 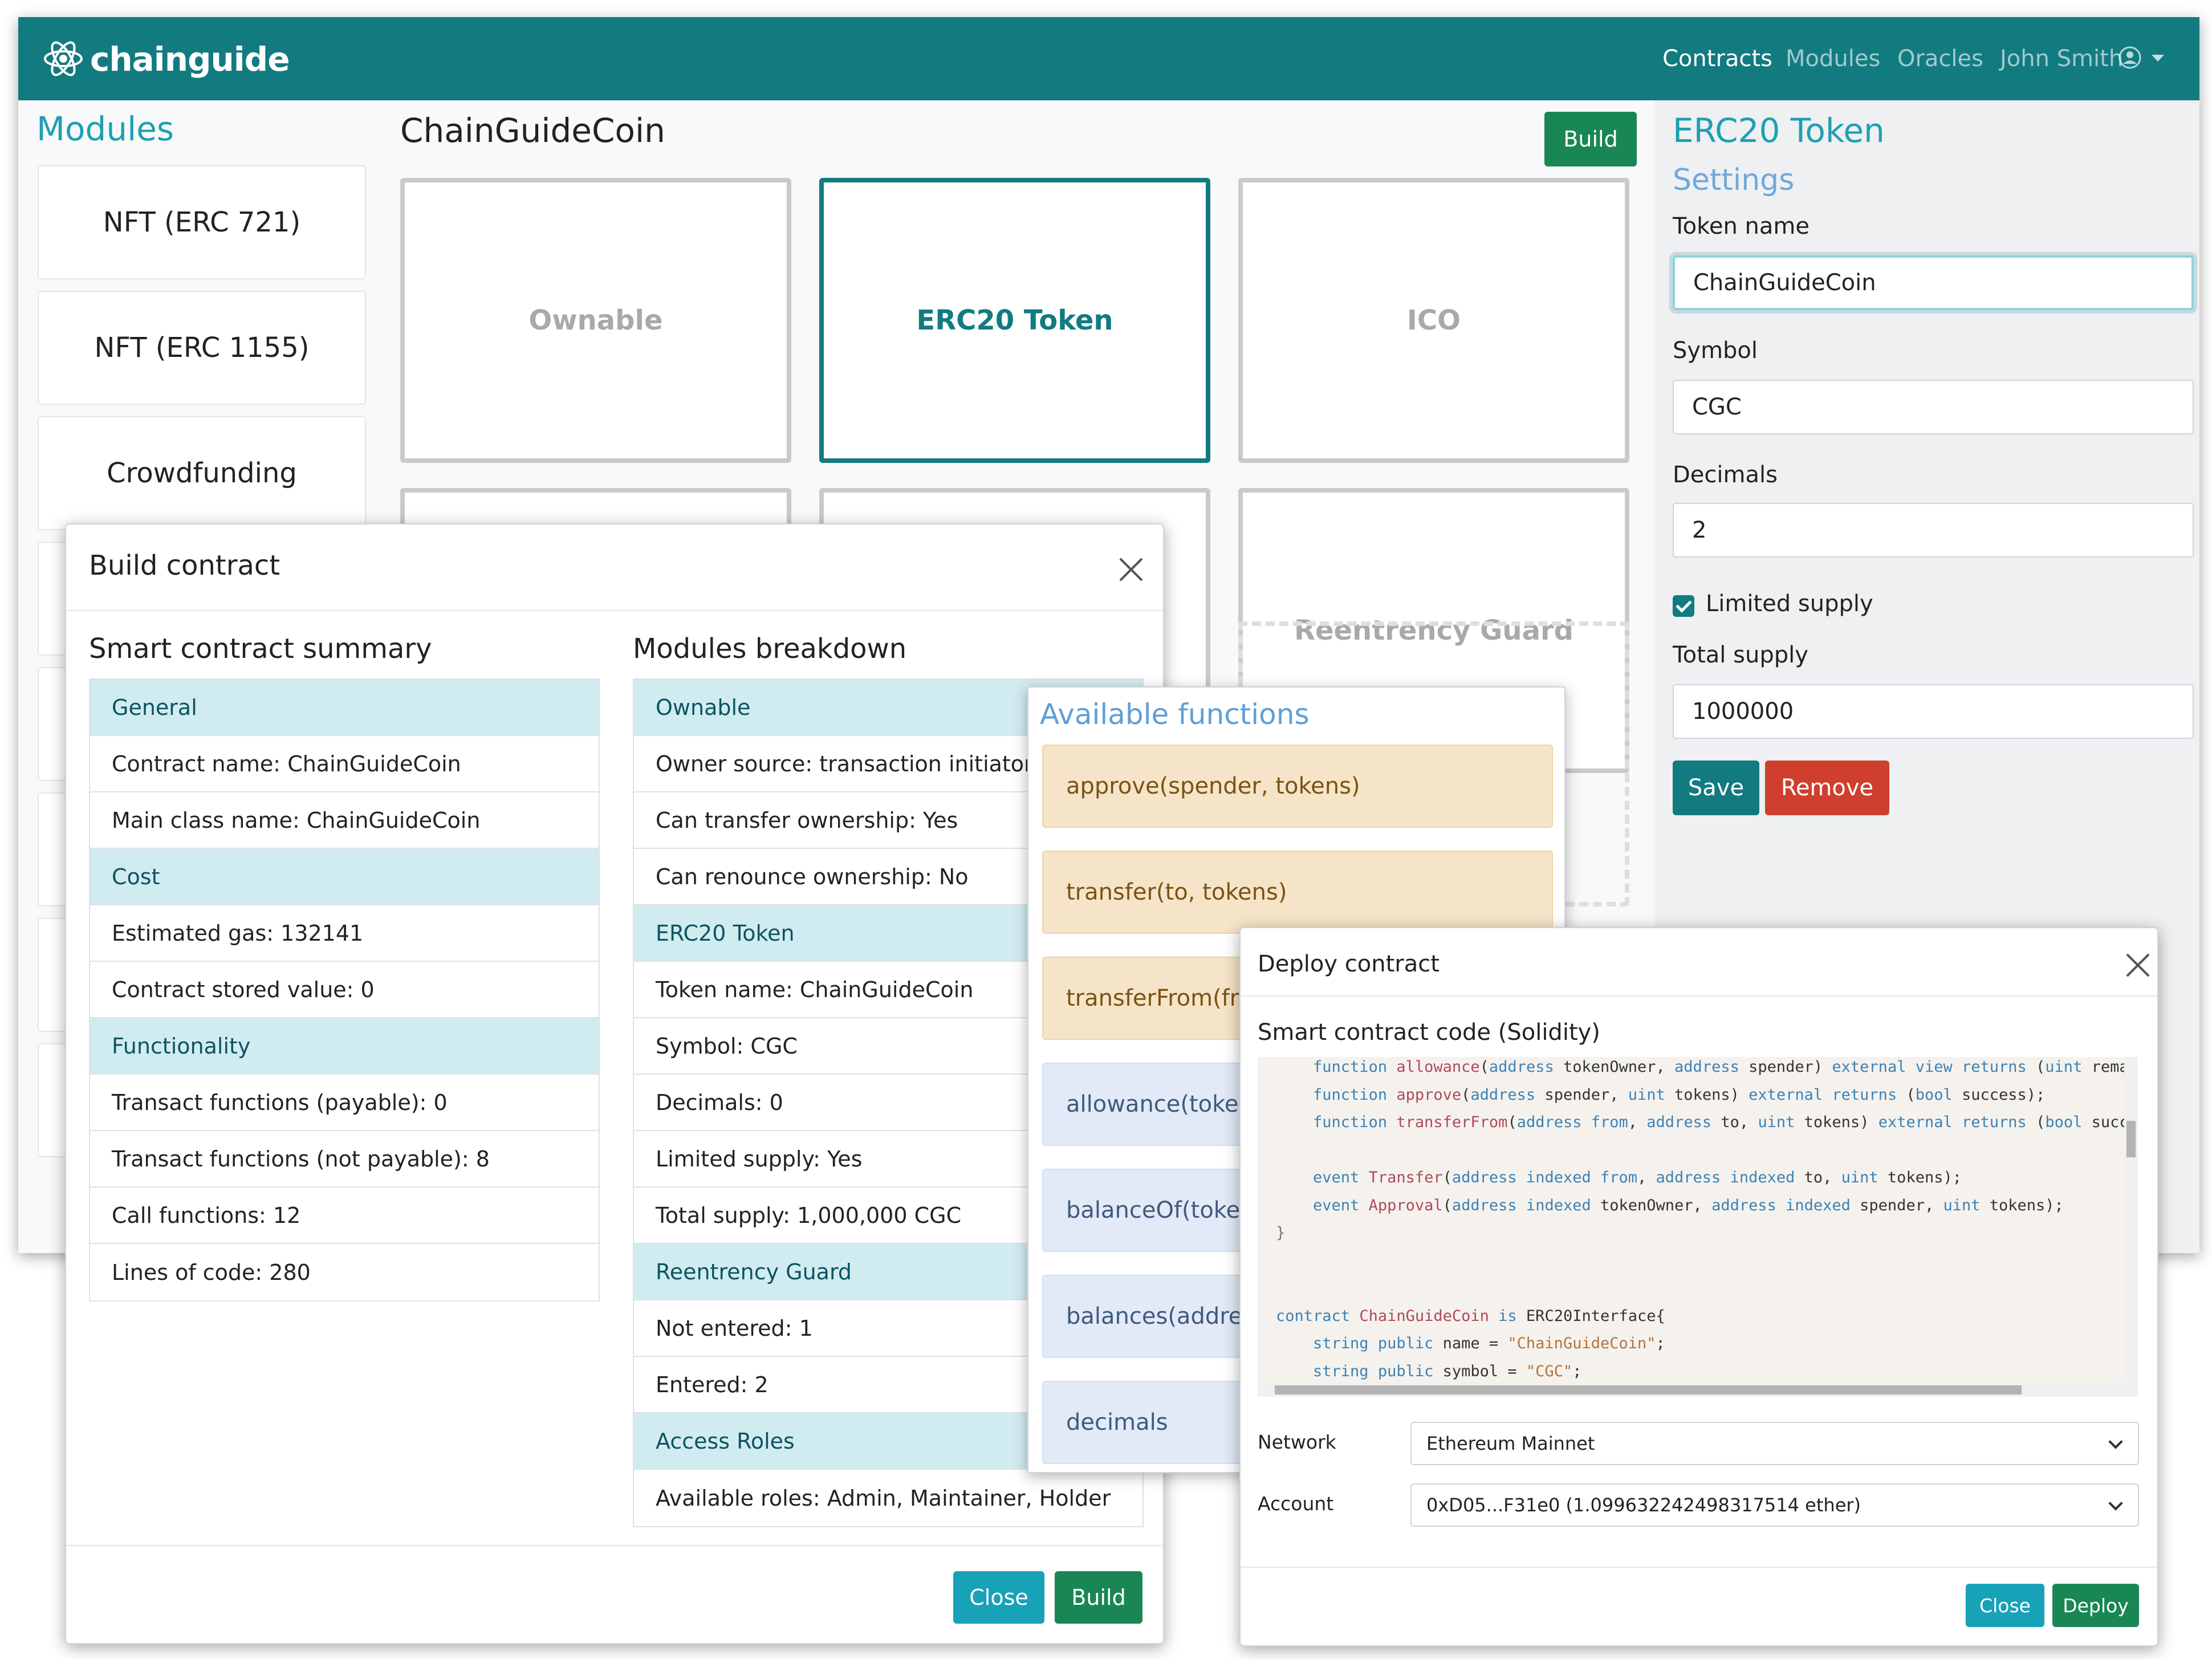 I want to click on functions-panel-title: Available functions, so click(x=1175, y=714).